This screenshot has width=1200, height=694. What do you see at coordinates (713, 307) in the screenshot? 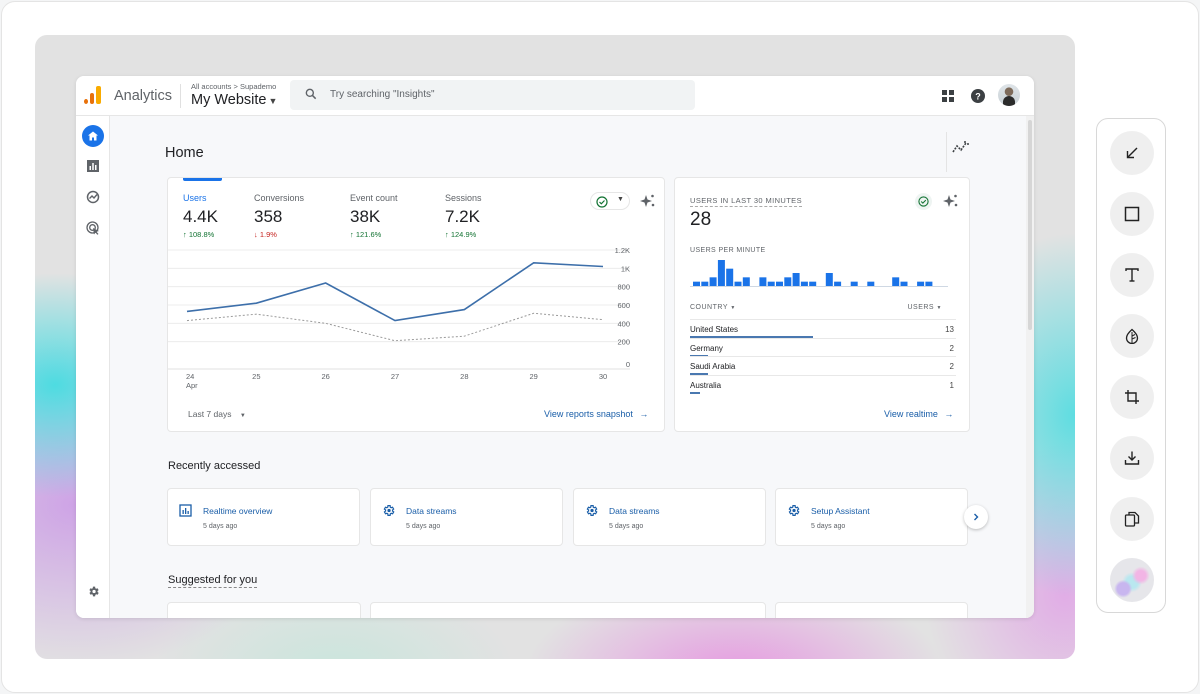
I see `country-column-header: COUNTRY ▼` at bounding box center [713, 307].